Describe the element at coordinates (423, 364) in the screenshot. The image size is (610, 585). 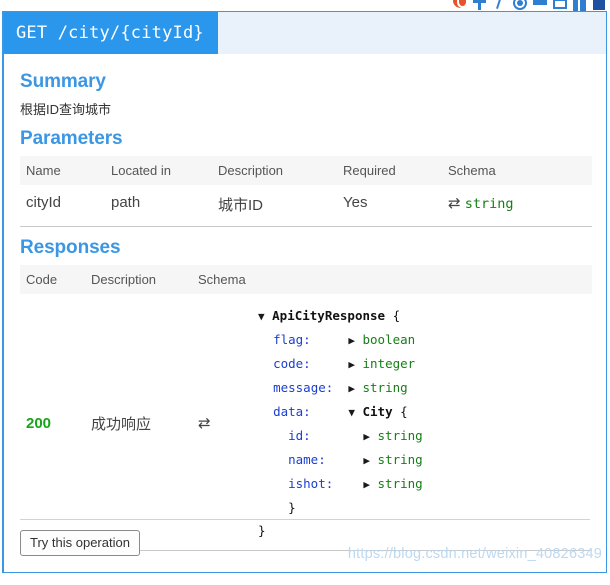
I see `schema-tree-row: code: ▶ integer` at that location.